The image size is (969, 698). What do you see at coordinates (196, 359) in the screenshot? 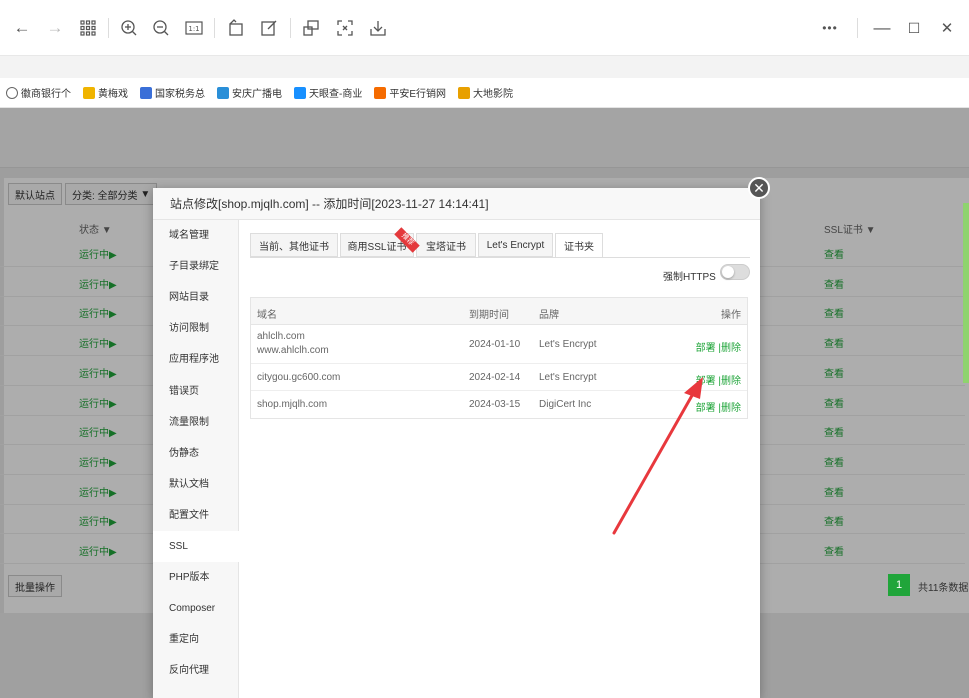
I see `sidebar-item: 应用程序池` at bounding box center [196, 359].